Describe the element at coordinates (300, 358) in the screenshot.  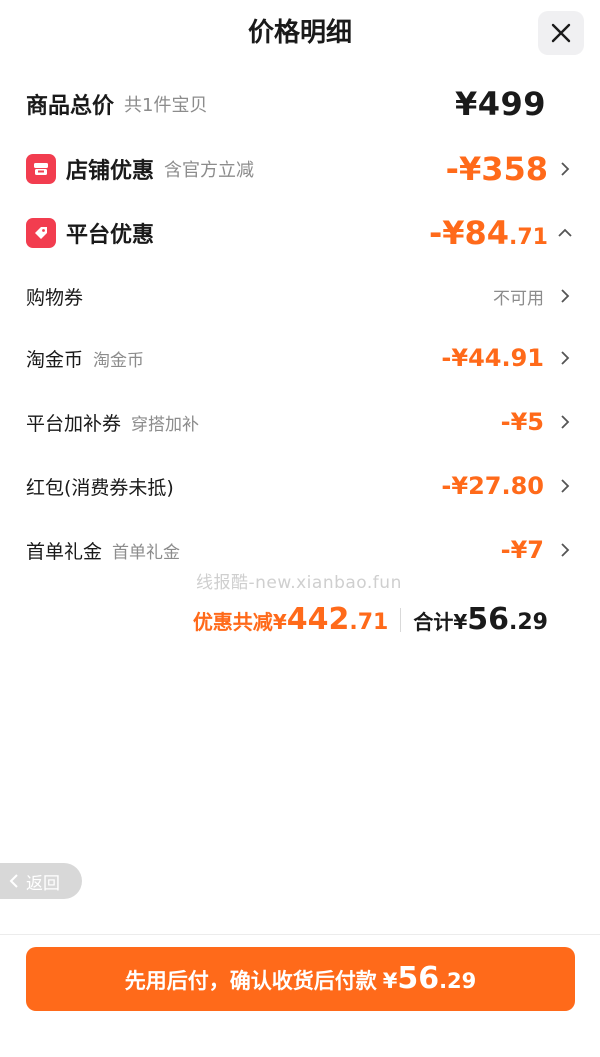
I see `list-item-taojinbi: 淘金币 淘金币 -¥44.91` at that location.